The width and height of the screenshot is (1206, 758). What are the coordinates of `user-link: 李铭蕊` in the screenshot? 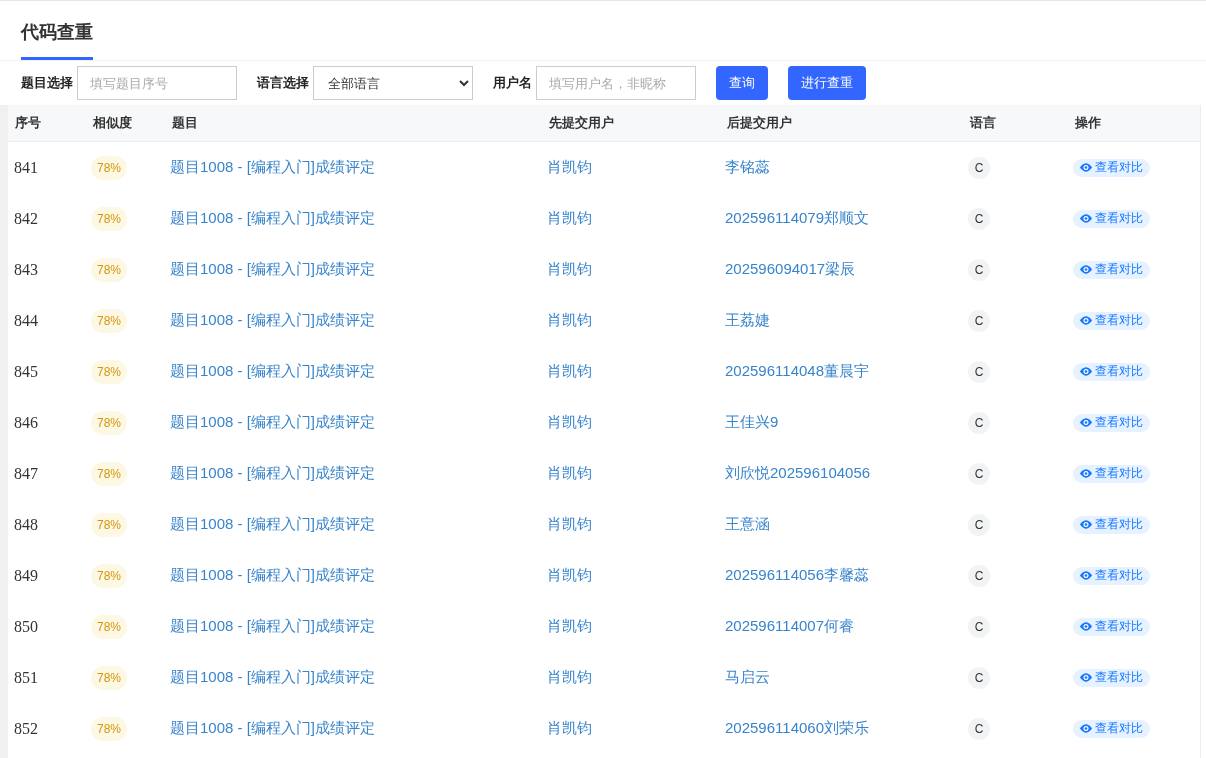 It's located at (747, 167).